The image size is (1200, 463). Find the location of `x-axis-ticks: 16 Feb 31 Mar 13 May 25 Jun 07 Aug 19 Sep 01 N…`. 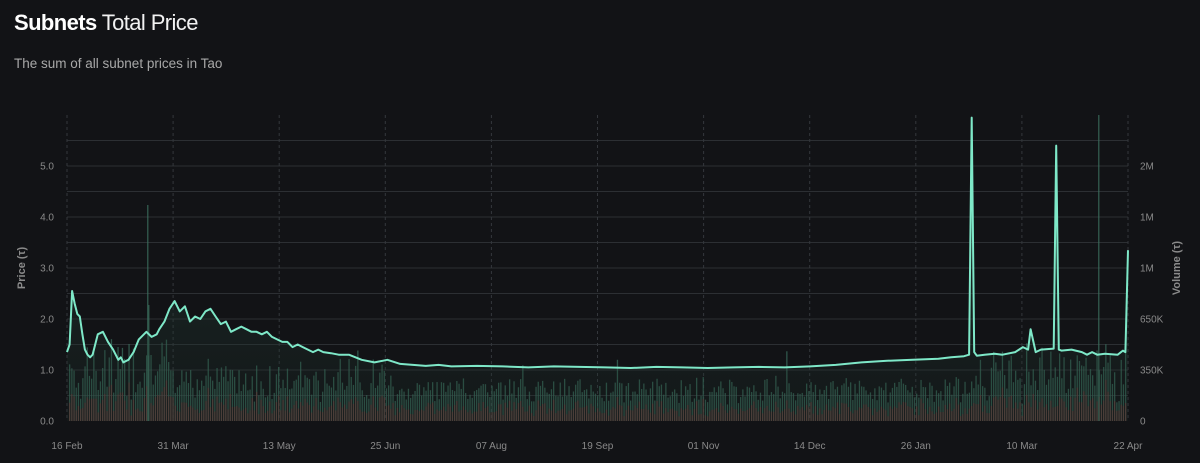

x-axis-ticks: 16 Feb 31 Mar 13 May 25 Jun 07 Aug 19 Sep 01 N… is located at coordinates (597, 446).